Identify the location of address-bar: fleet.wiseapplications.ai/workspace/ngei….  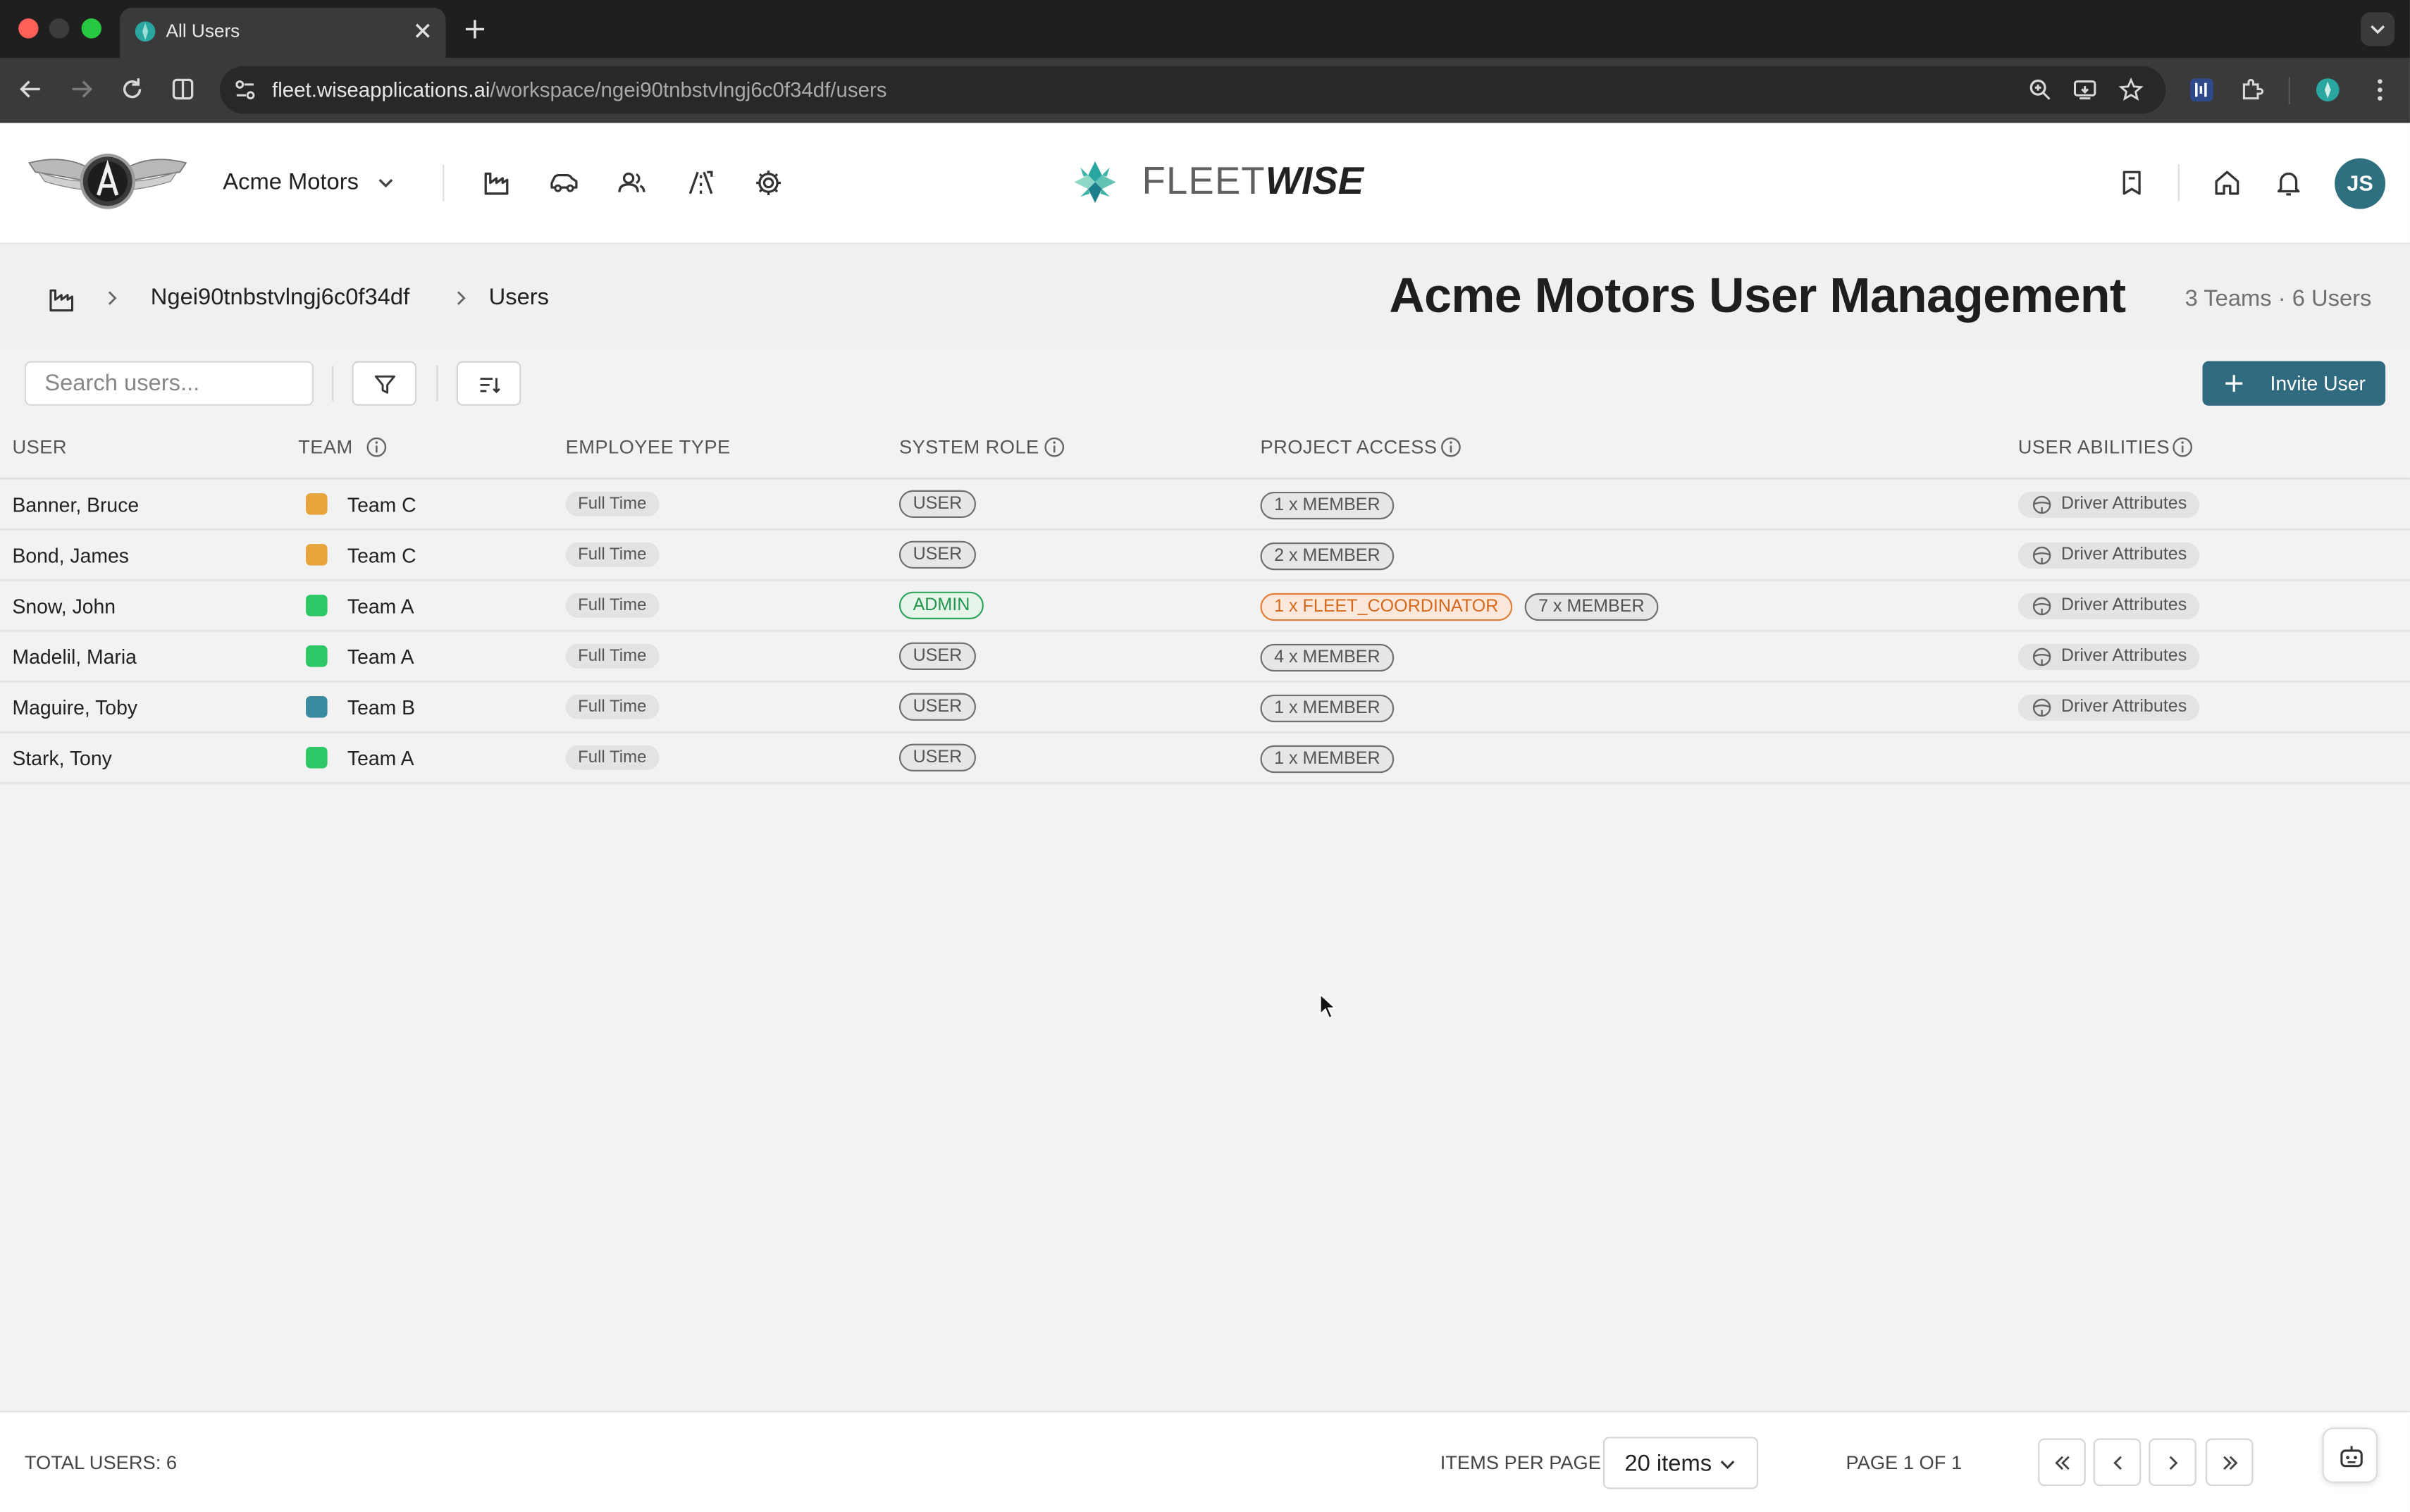
(1193, 90).